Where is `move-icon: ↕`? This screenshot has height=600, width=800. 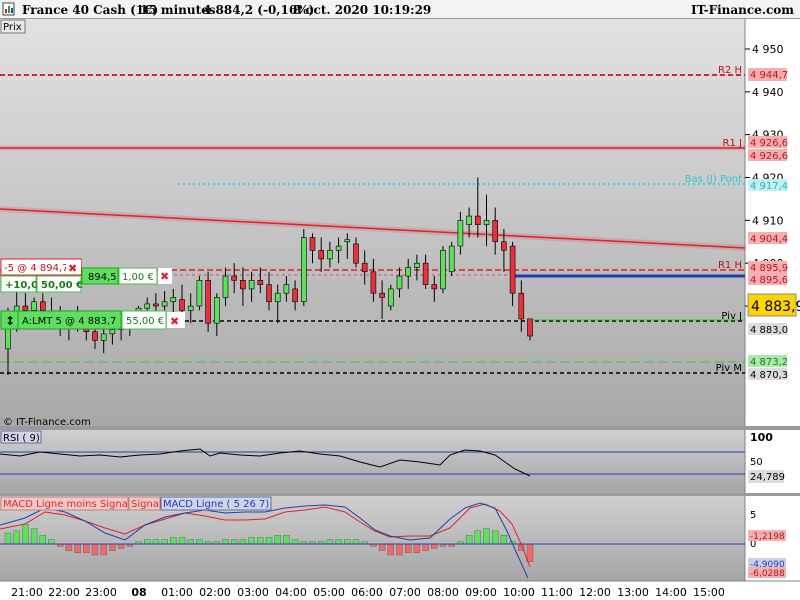 move-icon: ↕ is located at coordinates (10, 321).